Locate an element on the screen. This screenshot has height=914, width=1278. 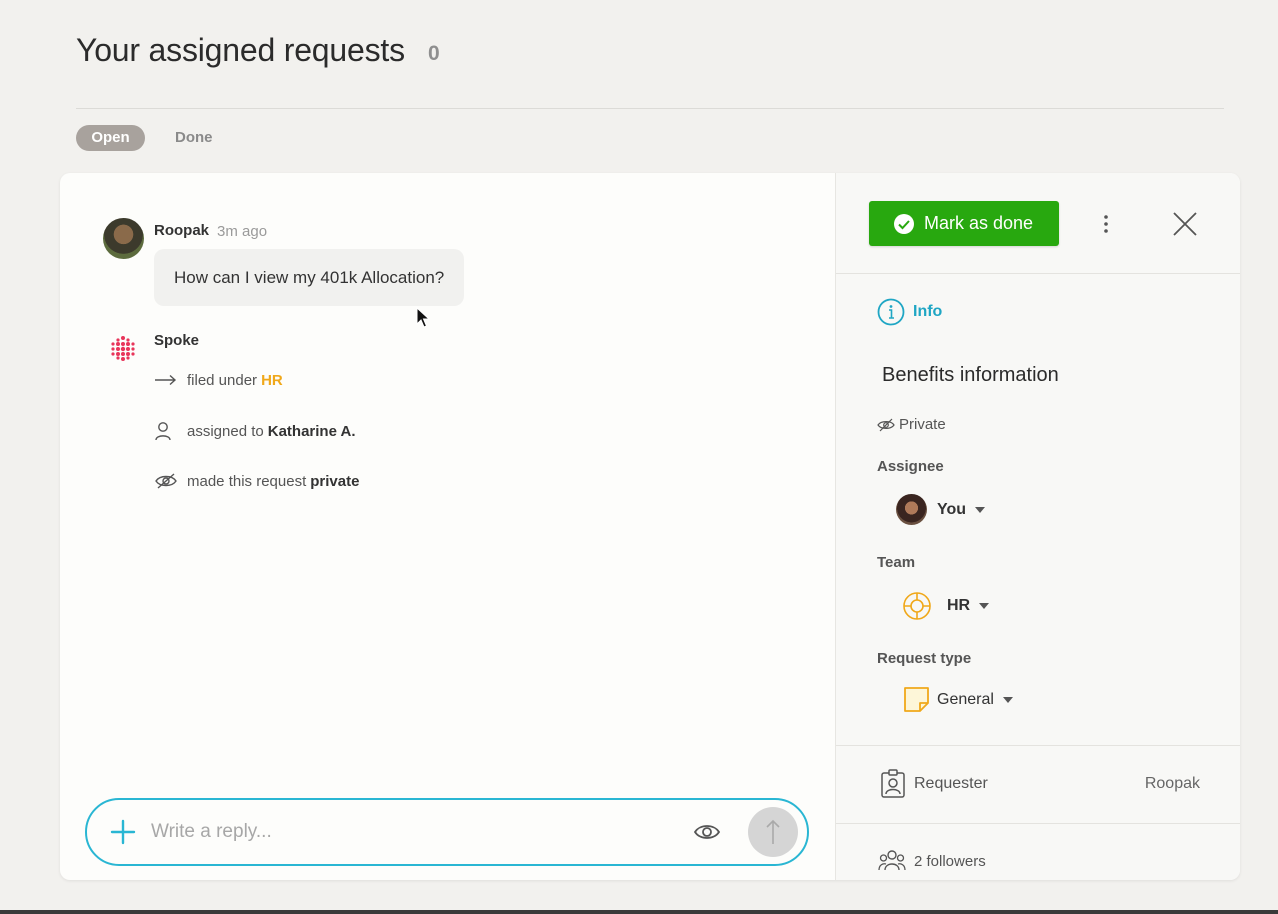
lifebuoy-icon is located at coordinates (917, 606).